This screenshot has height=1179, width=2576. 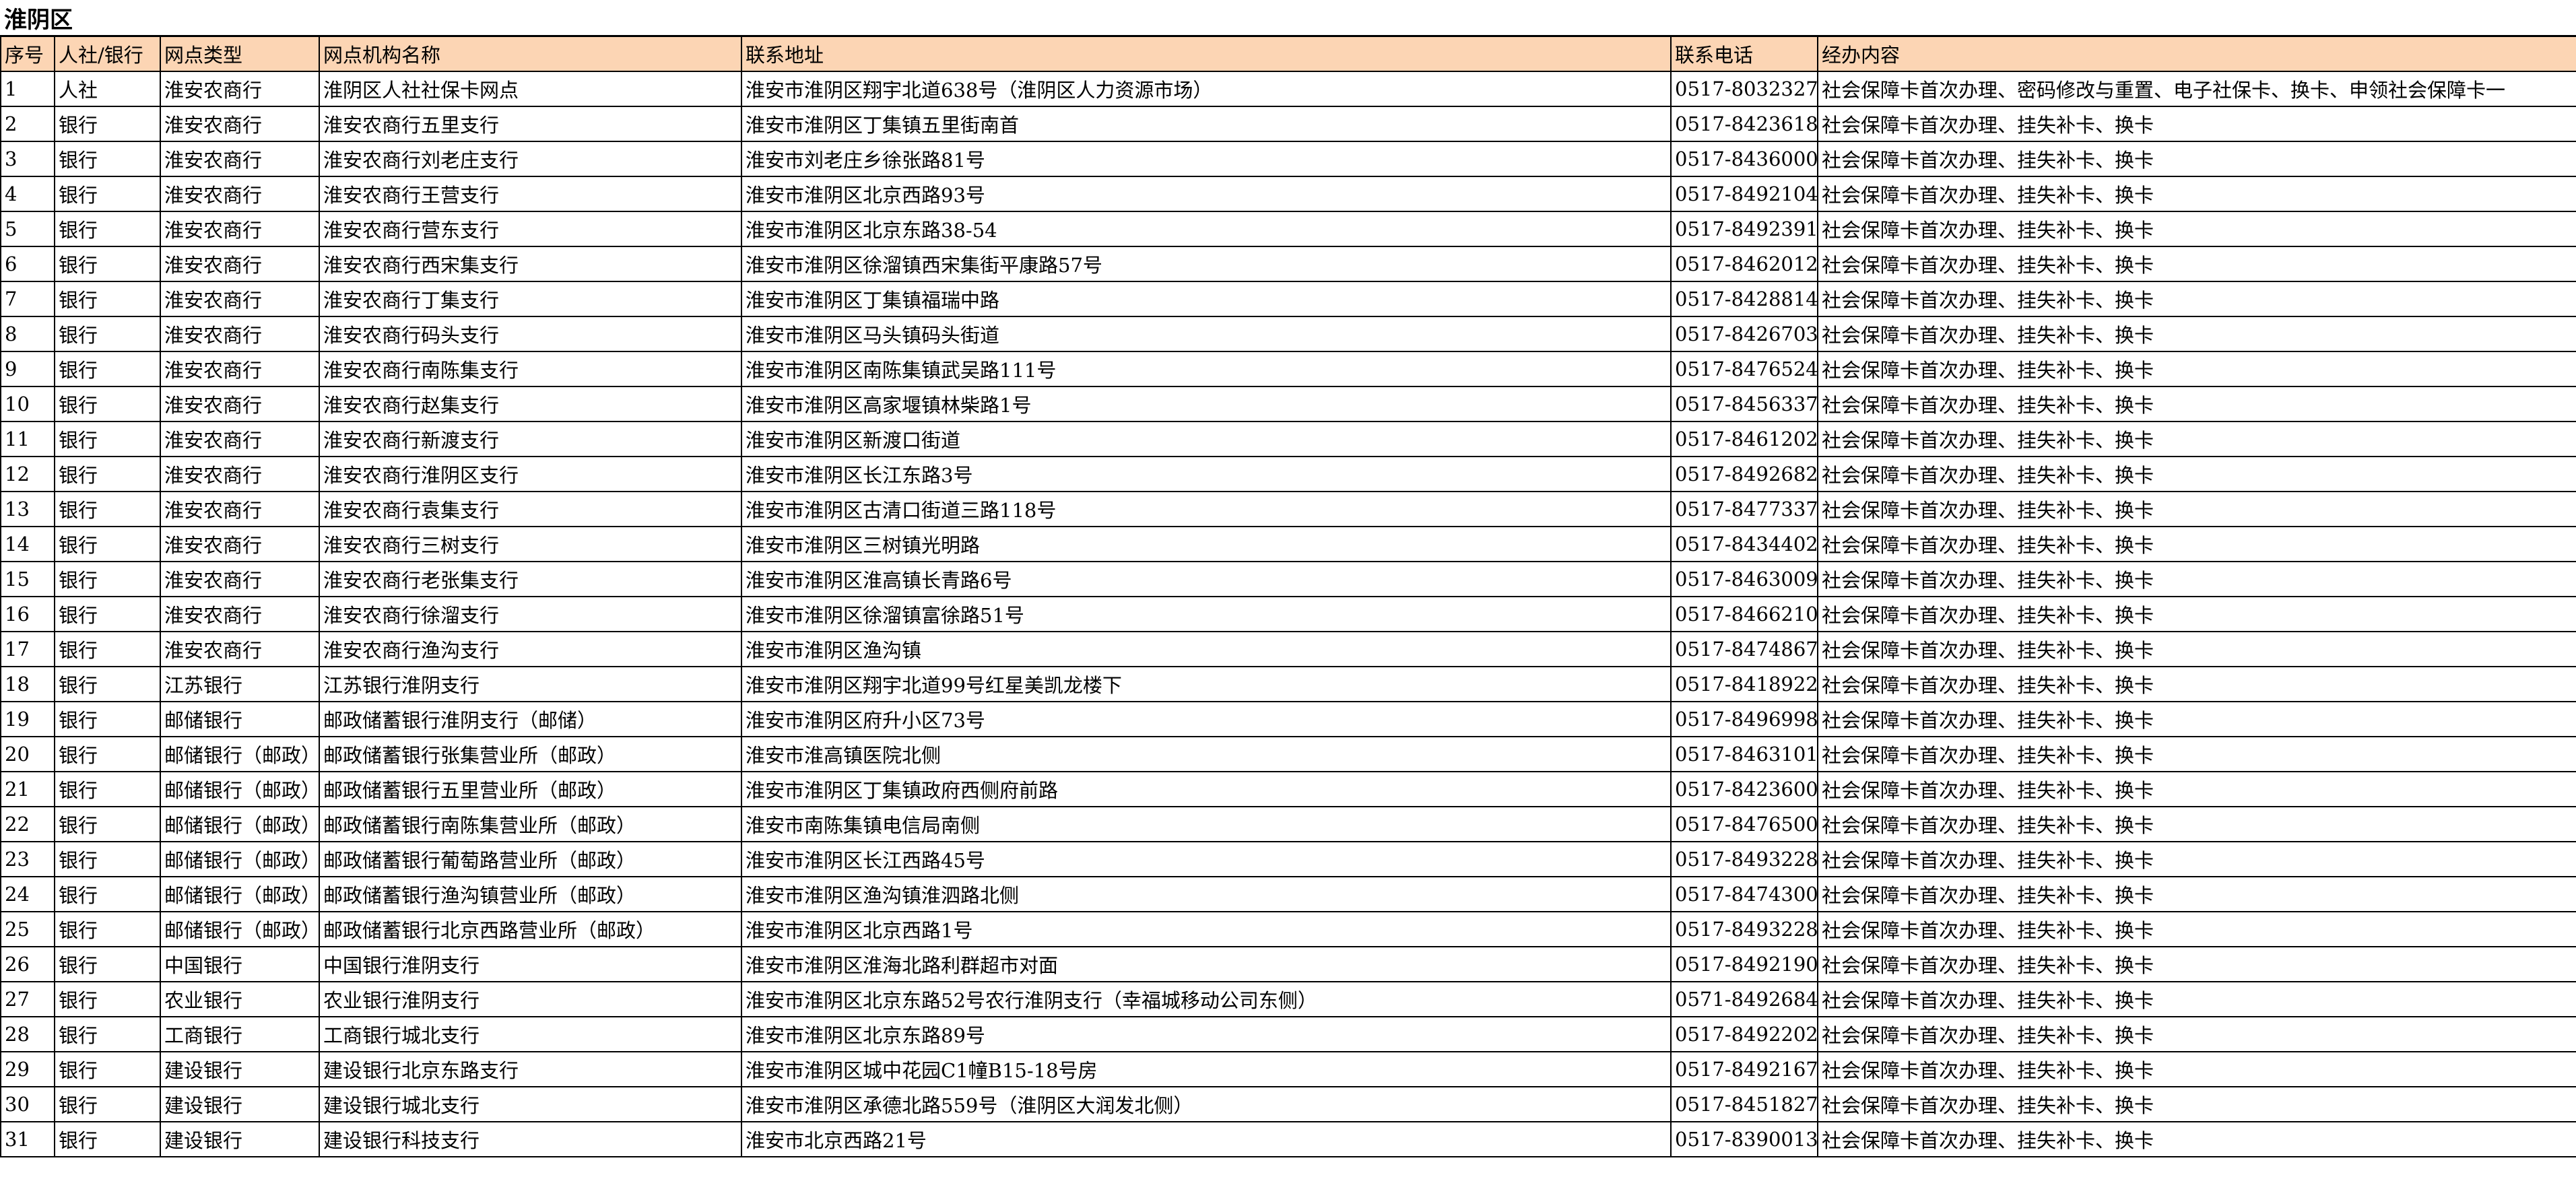 What do you see at coordinates (1744, 194) in the screenshot?
I see `cell-phone: 0517-84921044` at bounding box center [1744, 194].